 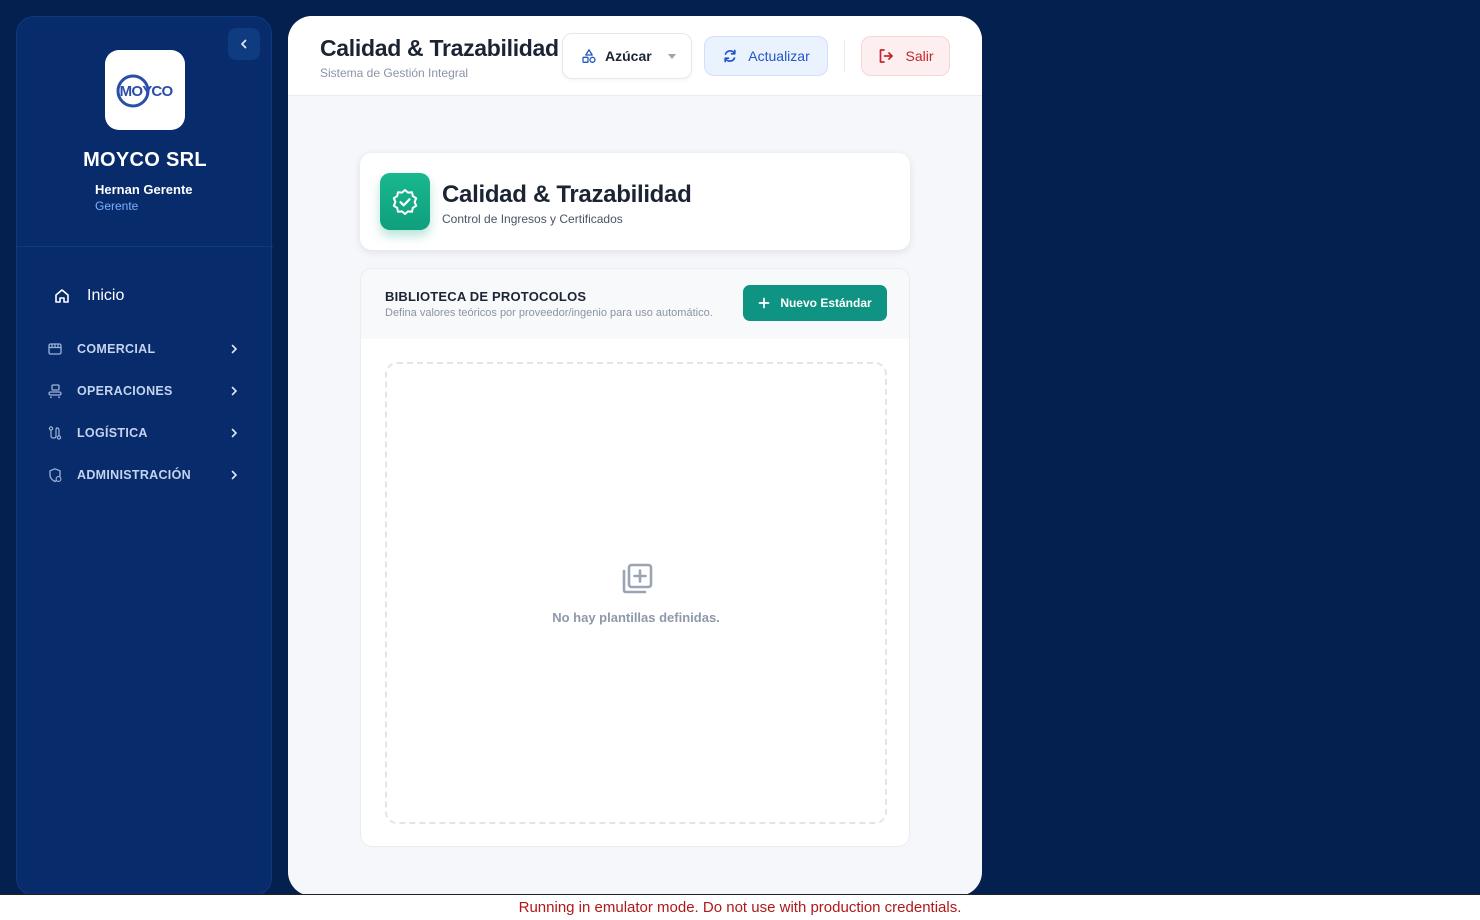 I want to click on moyco-logo-icon: MOYCO, so click(x=145, y=91).